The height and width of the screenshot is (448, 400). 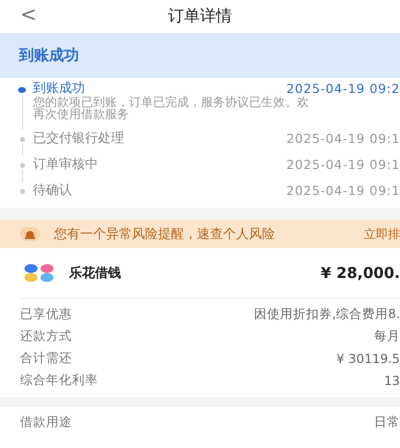 I want to click on step-title: 已交付银行处理, so click(x=78, y=138).